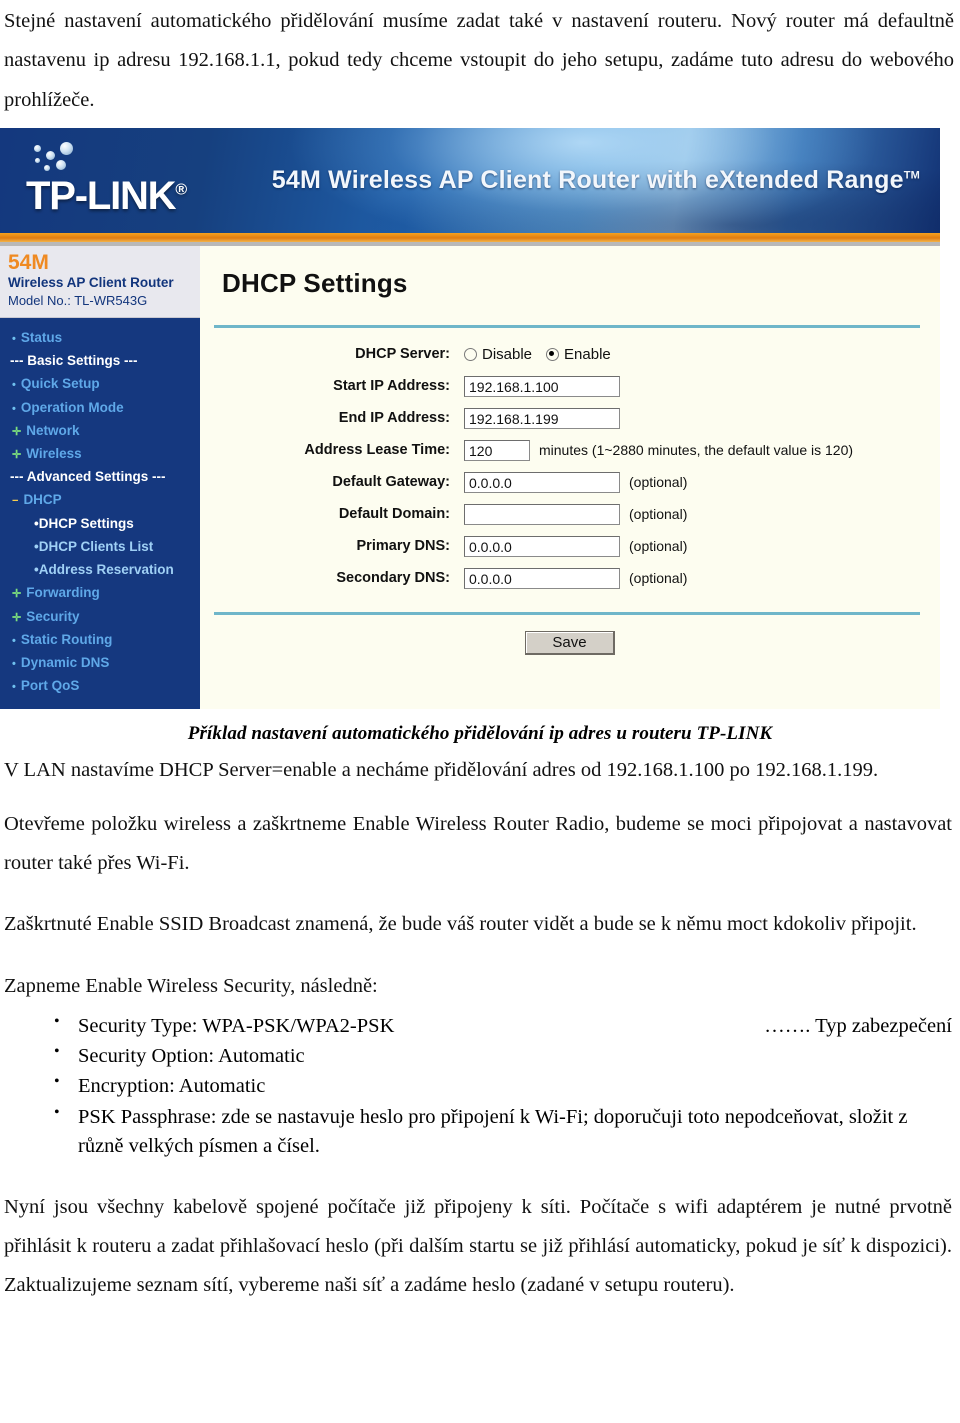 The width and height of the screenshot is (960, 1423). What do you see at coordinates (100, 592) in the screenshot?
I see `sidebar-item-forwarding: ✛ Forwarding` at bounding box center [100, 592].